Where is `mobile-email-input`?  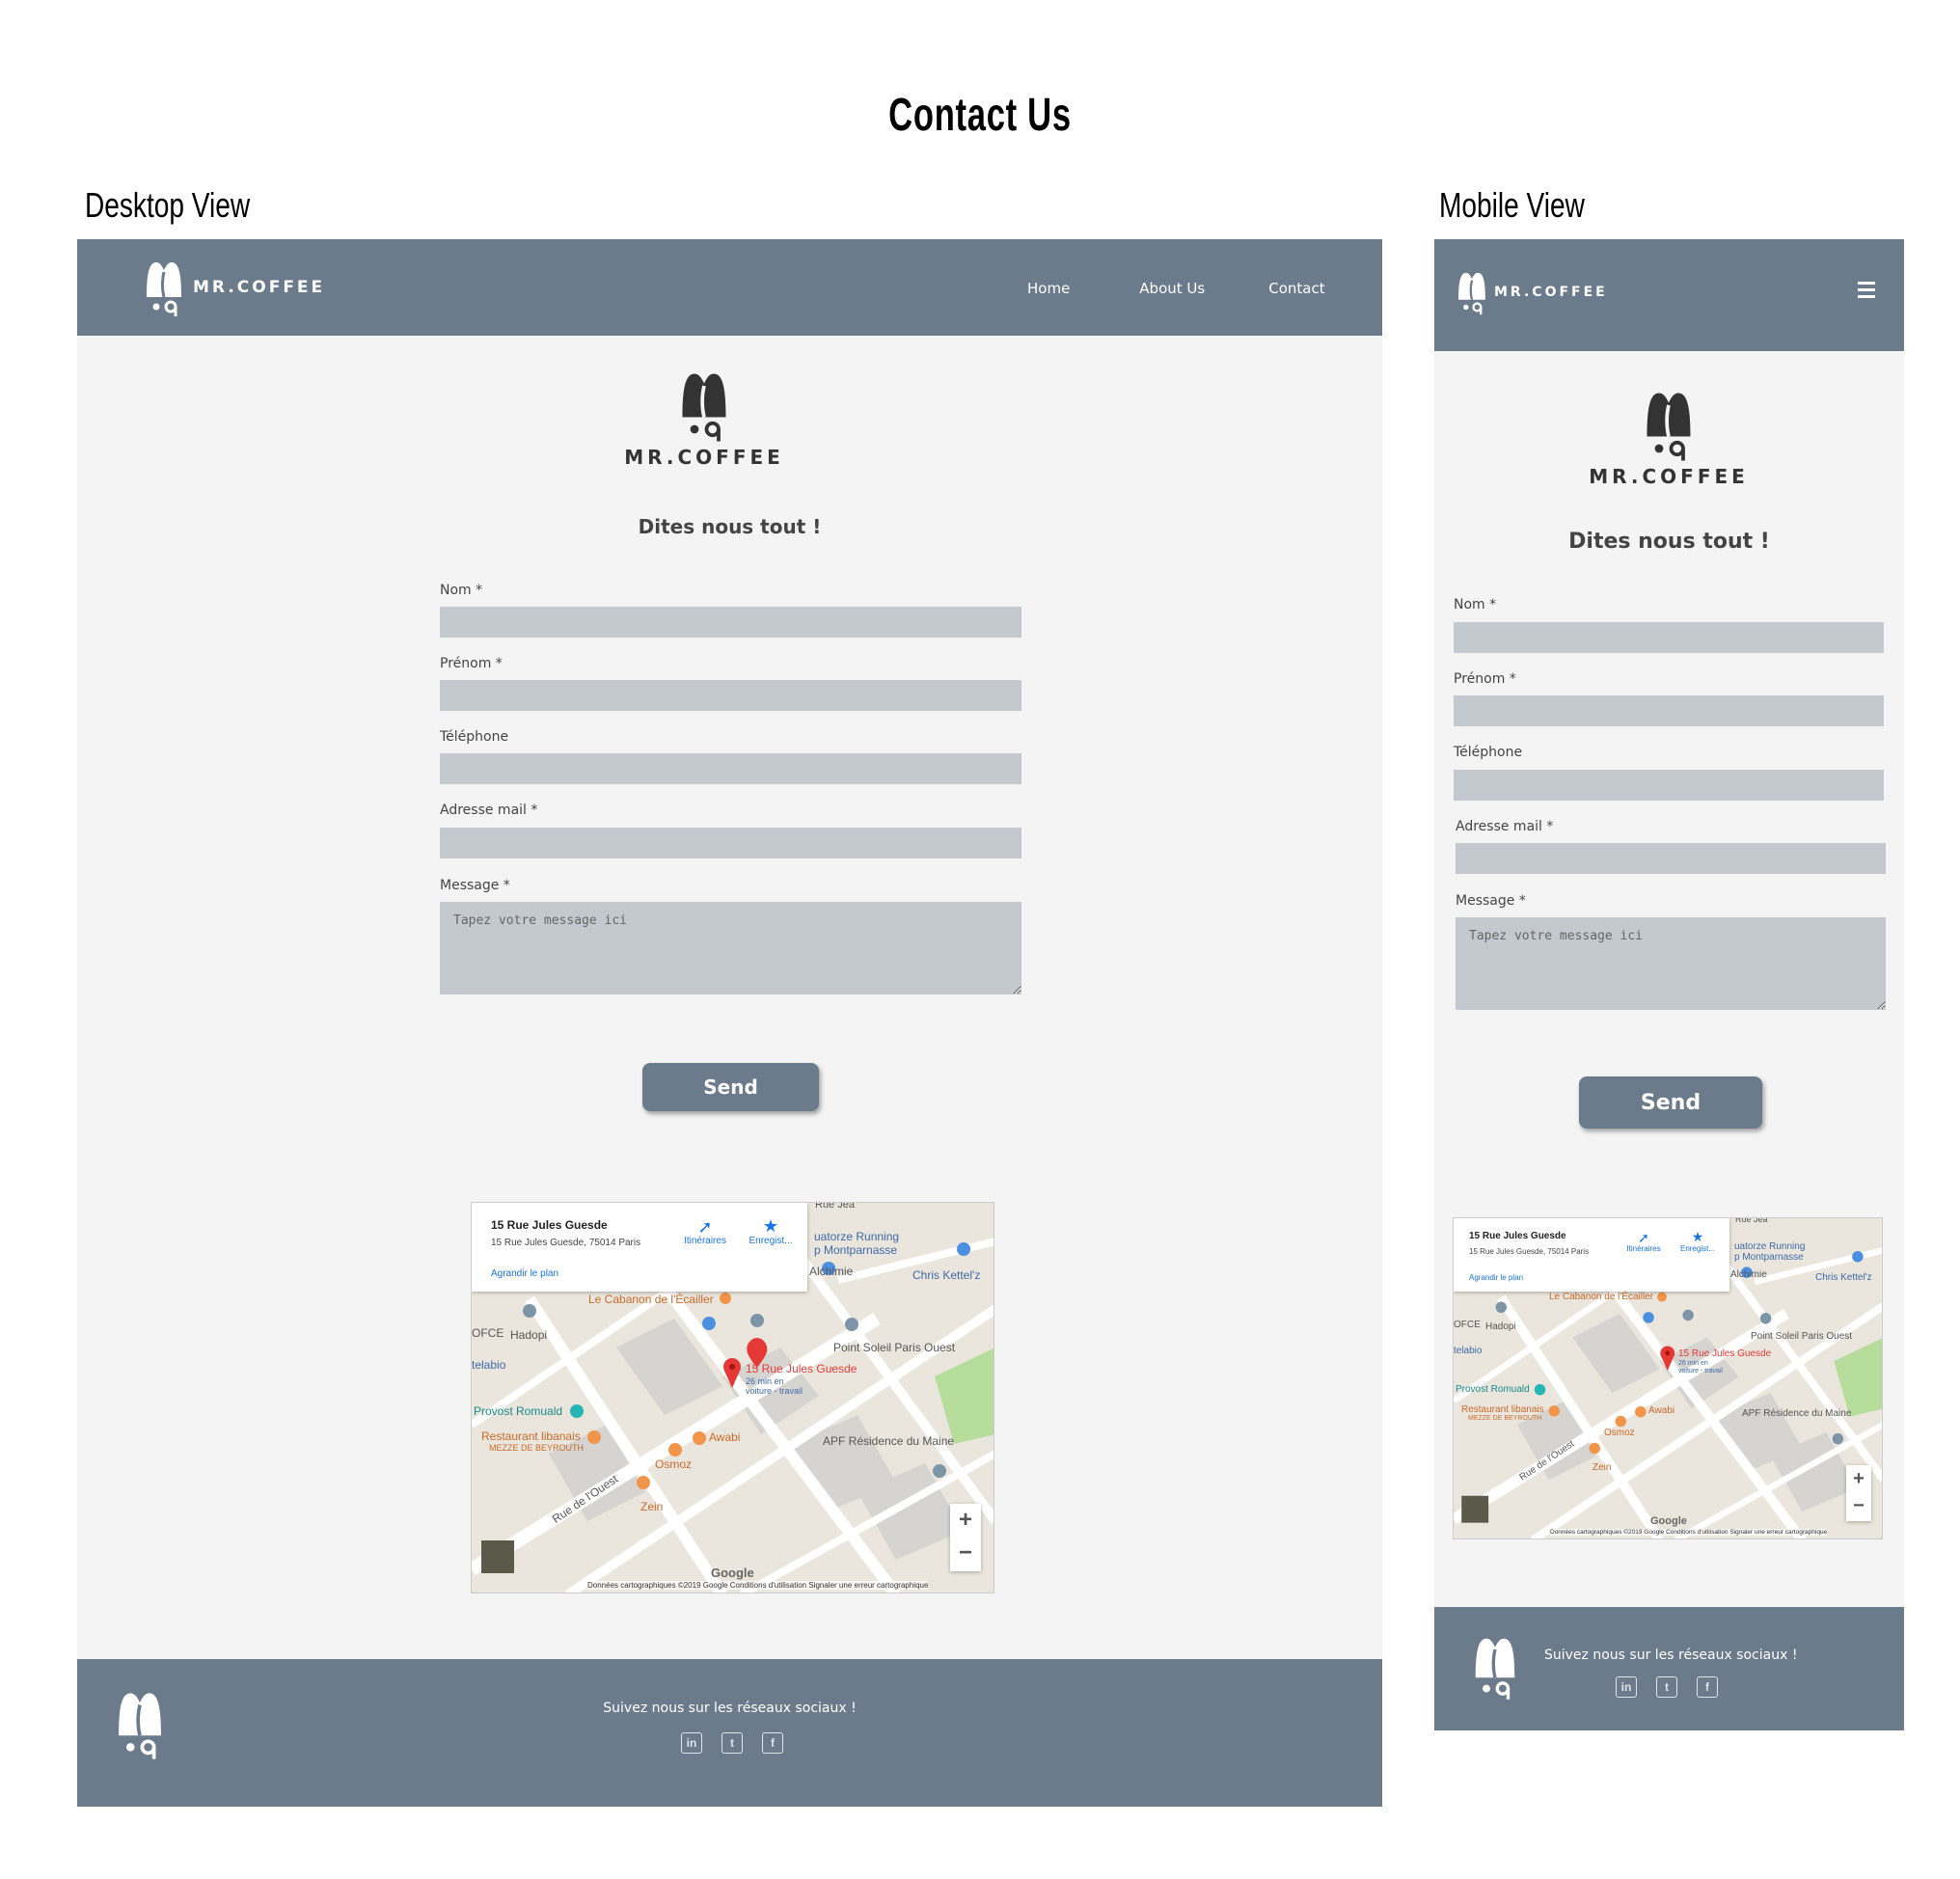 mobile-email-input is located at coordinates (1671, 859).